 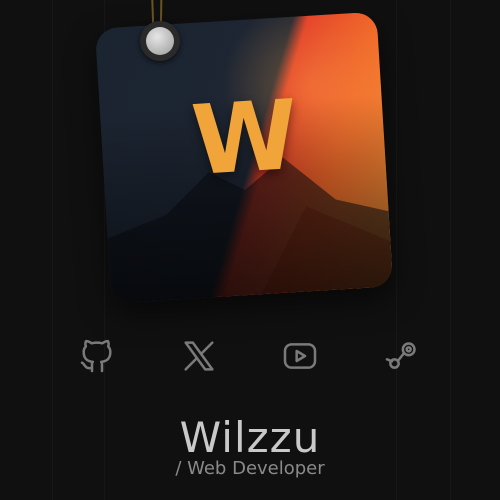 I want to click on profile-name: Wilzzu, so click(x=250, y=437).